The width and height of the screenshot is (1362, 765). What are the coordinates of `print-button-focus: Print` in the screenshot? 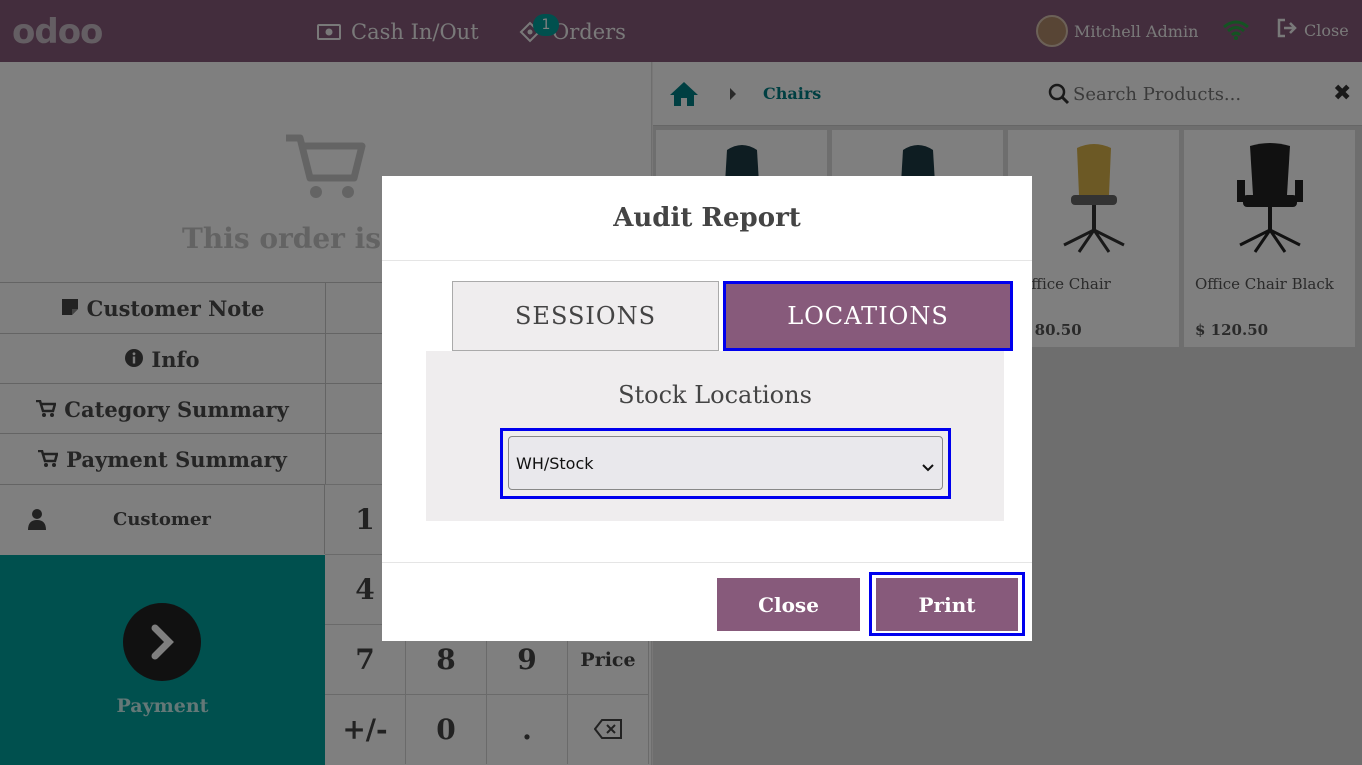 It's located at (947, 604).